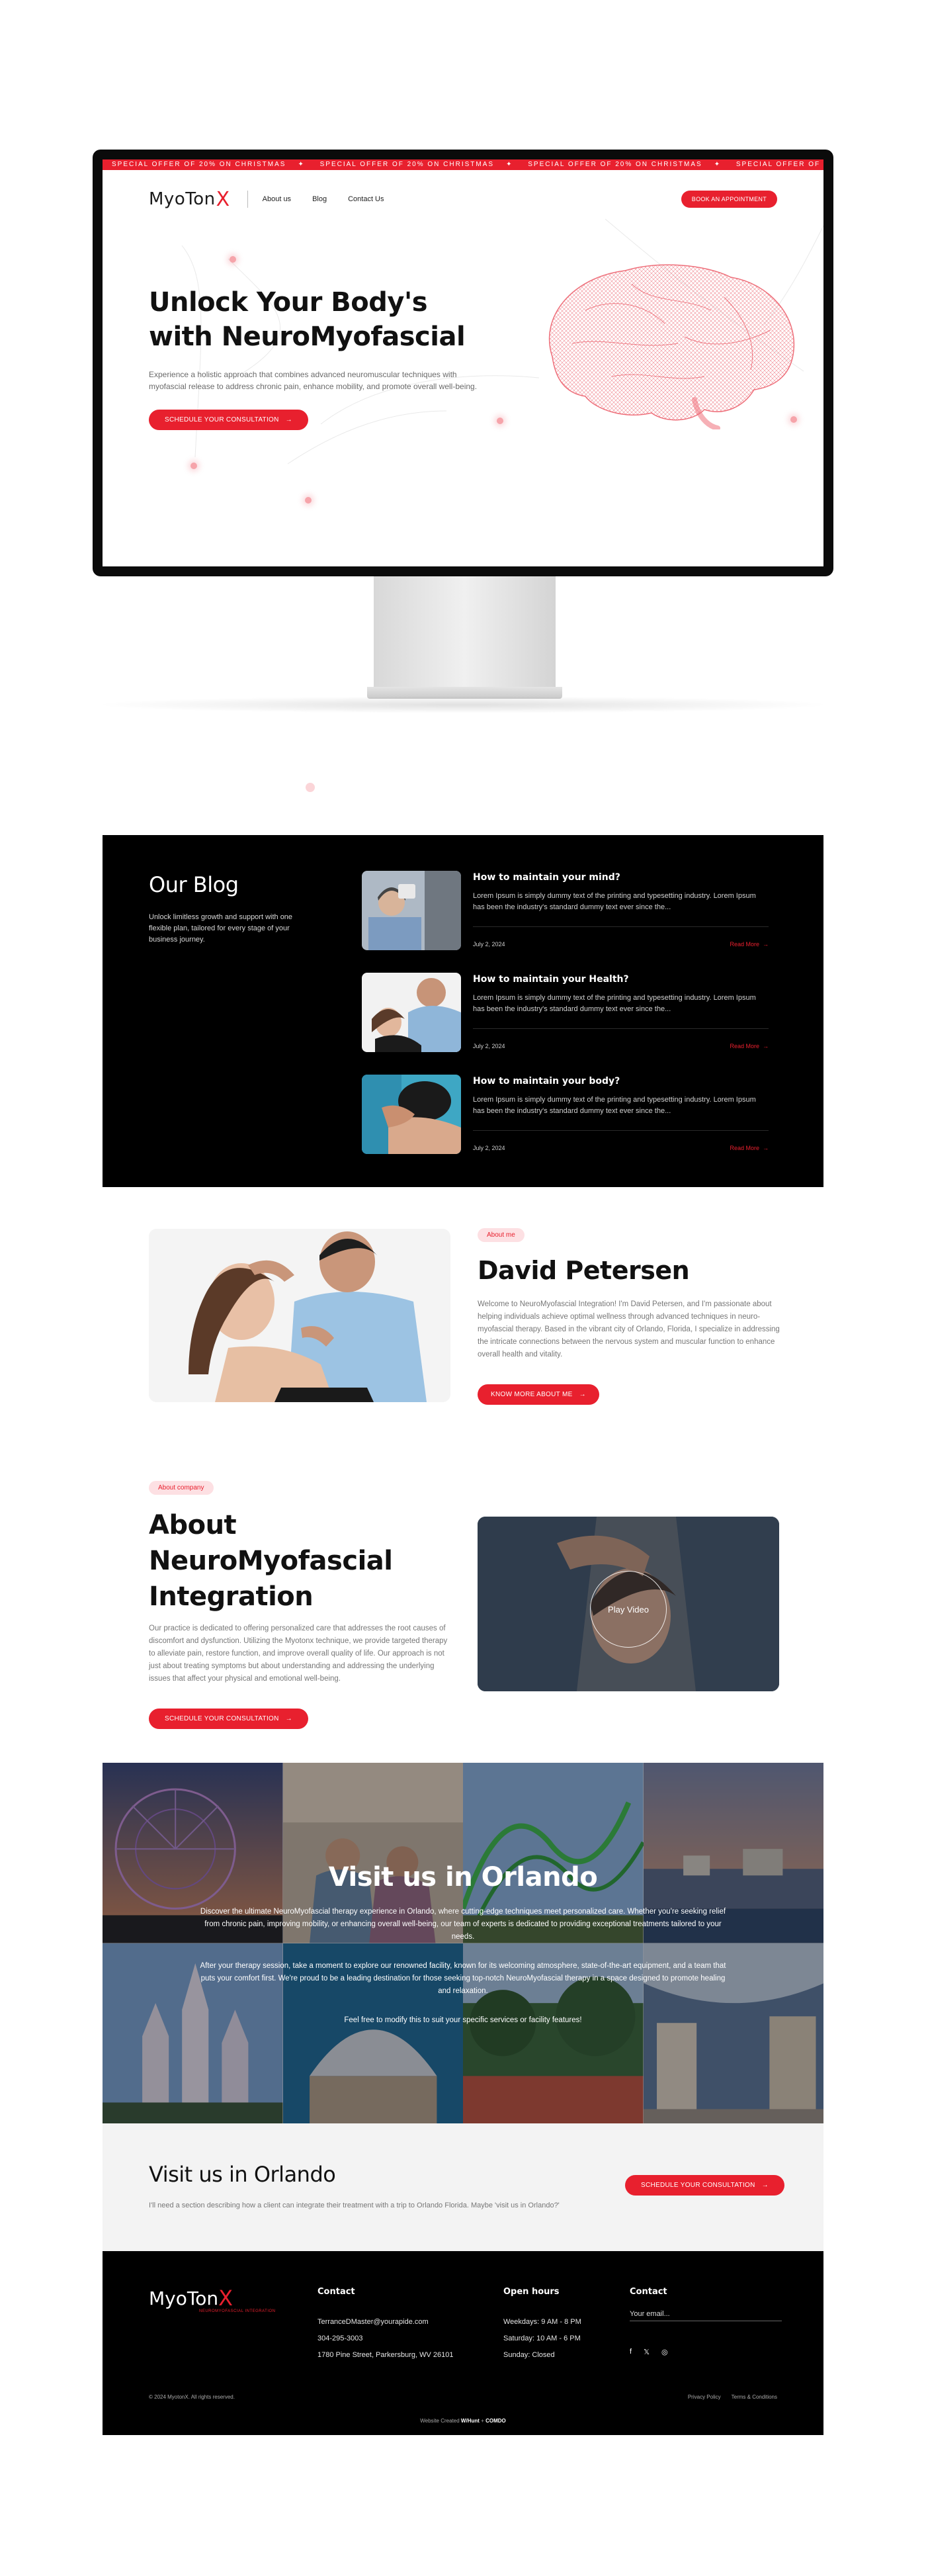  I want to click on know-more-button: KNOW MORE ABOUT ME →, so click(538, 1394).